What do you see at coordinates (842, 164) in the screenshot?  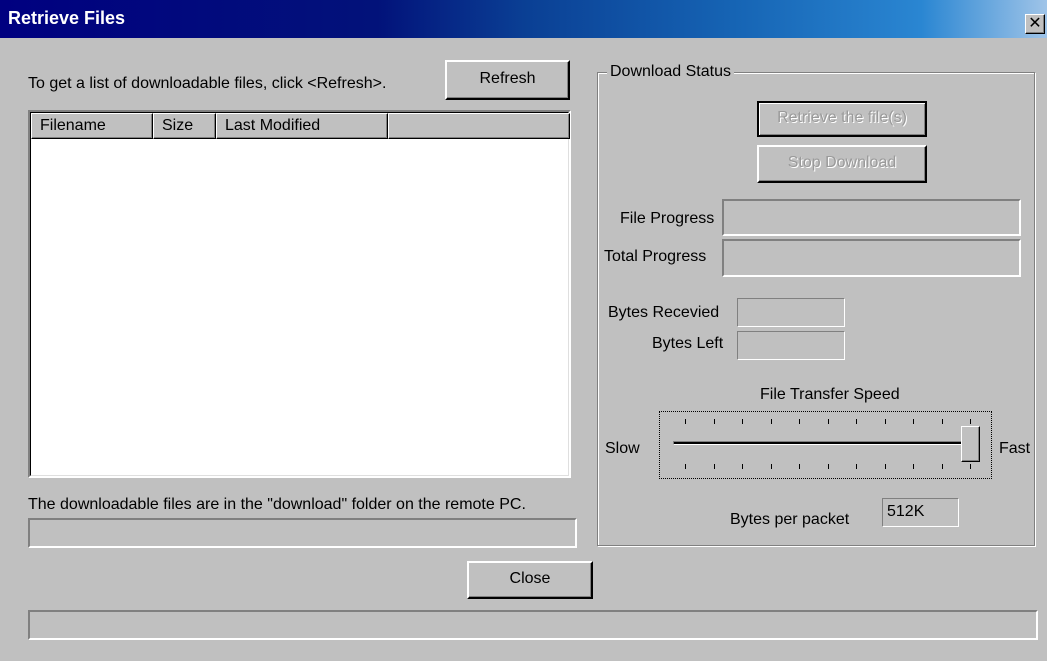 I see `stop-download-button: Stop Download` at bounding box center [842, 164].